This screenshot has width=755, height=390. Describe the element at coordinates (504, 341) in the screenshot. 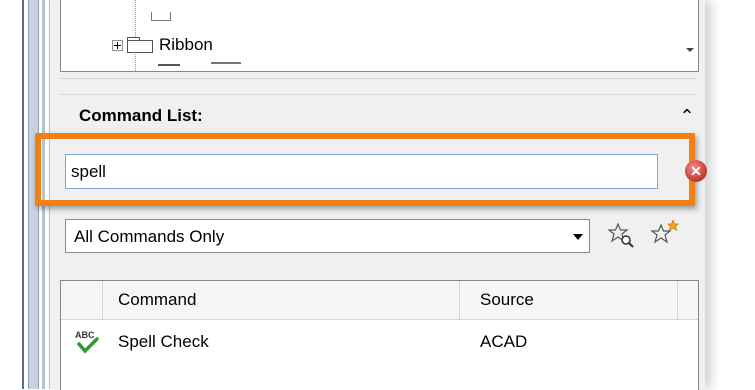

I see `command-source: ACAD` at that location.